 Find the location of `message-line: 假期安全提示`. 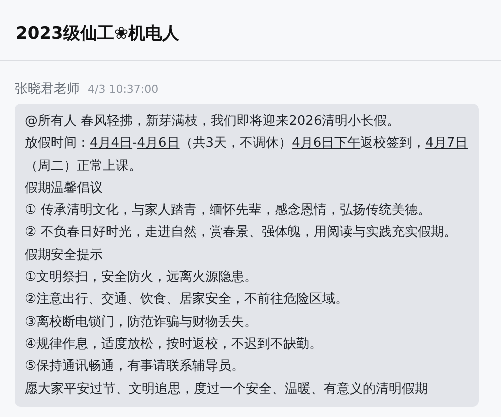

message-line: 假期安全提示 is located at coordinates (64, 255).